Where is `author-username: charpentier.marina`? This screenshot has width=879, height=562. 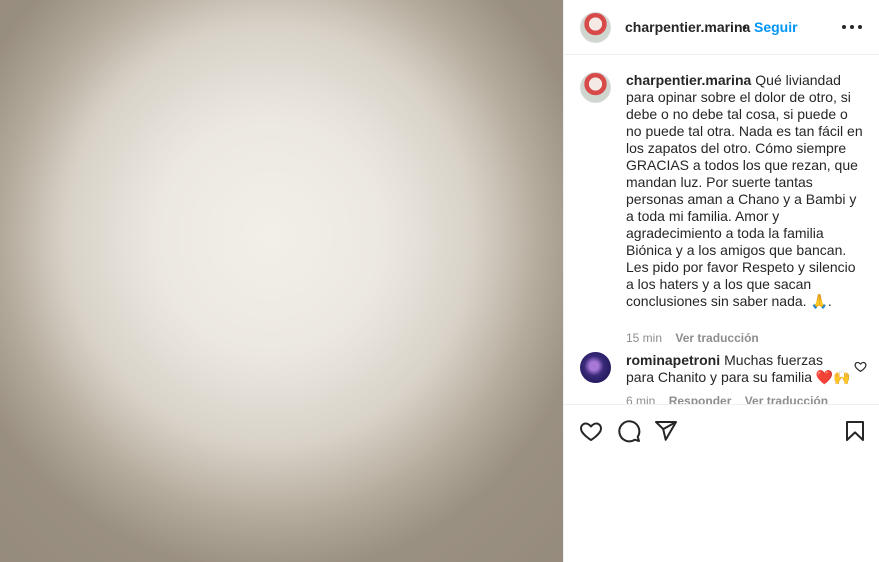 author-username: charpentier.marina is located at coordinates (687, 27).